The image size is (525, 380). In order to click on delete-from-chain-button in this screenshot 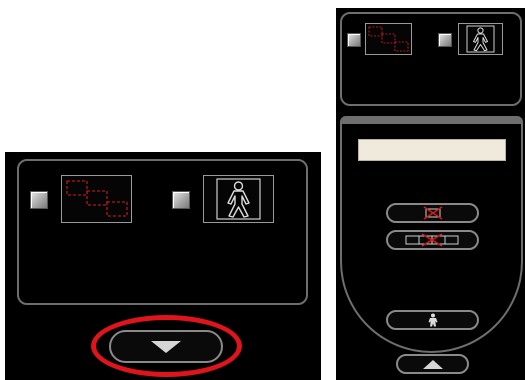, I will do `click(432, 240)`.